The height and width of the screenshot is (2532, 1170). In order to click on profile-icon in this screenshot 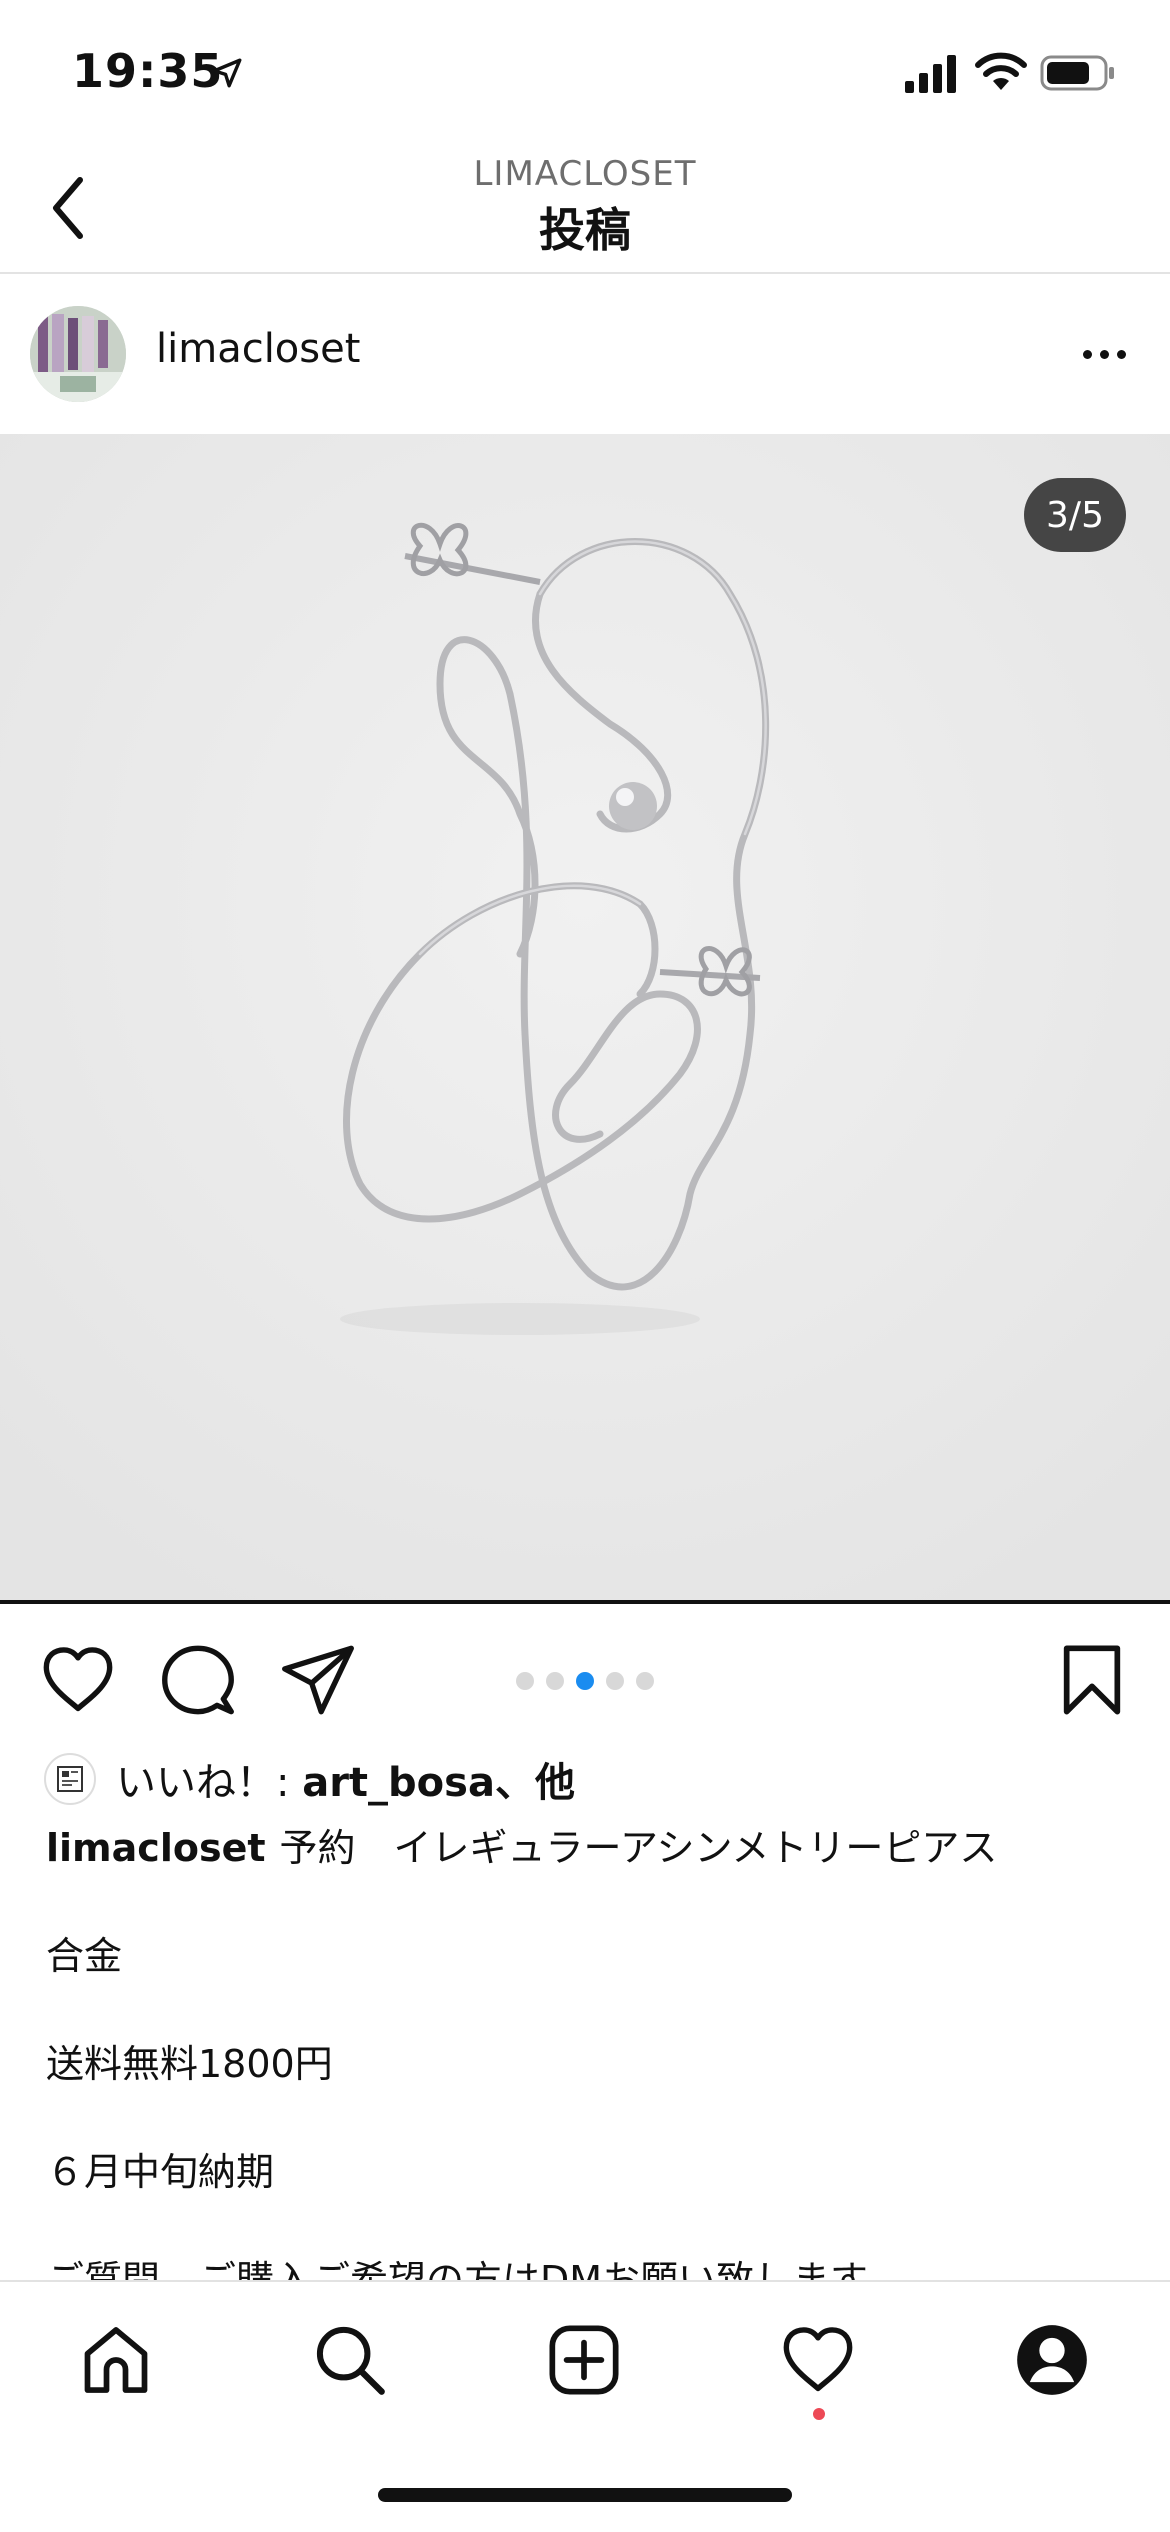, I will do `click(1052, 2360)`.